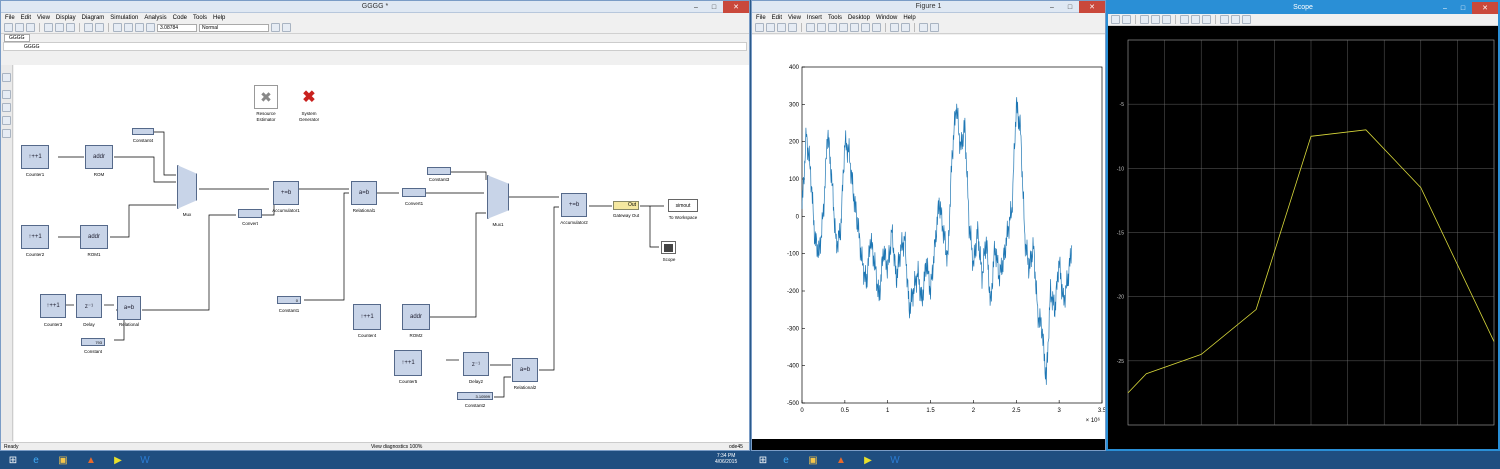 The image size is (1500, 469). What do you see at coordinates (286, 27) in the screenshot?
I see `grid-icon` at bounding box center [286, 27].